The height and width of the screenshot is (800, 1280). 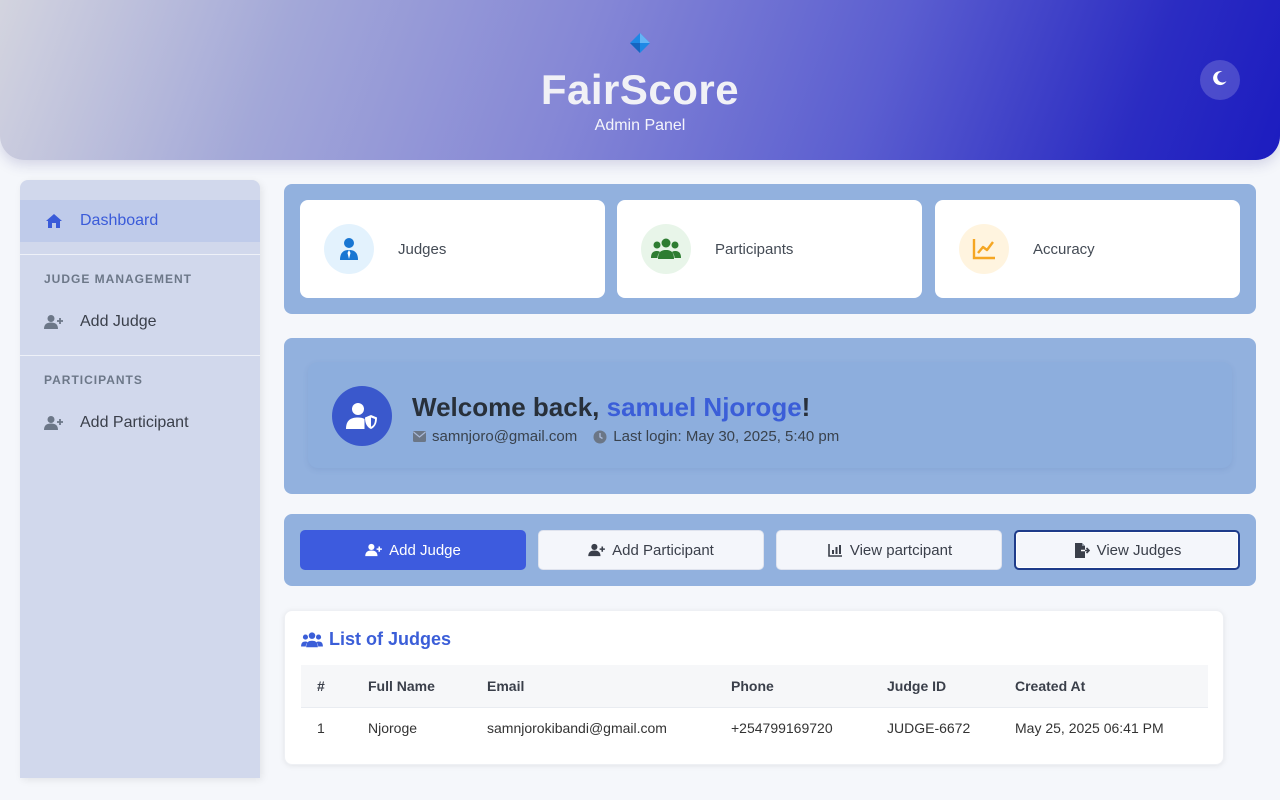 I want to click on sidebar-item-label: Dashboard, so click(x=119, y=220).